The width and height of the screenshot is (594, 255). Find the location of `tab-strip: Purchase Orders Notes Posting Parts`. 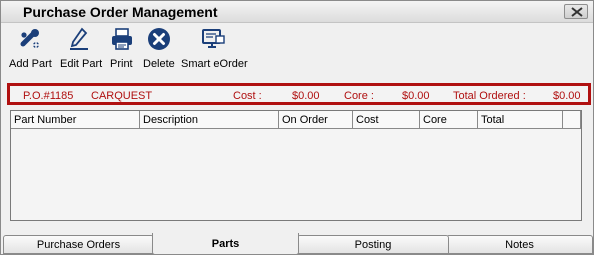

tab-strip: Purchase Orders Notes Posting Parts is located at coordinates (297, 244).